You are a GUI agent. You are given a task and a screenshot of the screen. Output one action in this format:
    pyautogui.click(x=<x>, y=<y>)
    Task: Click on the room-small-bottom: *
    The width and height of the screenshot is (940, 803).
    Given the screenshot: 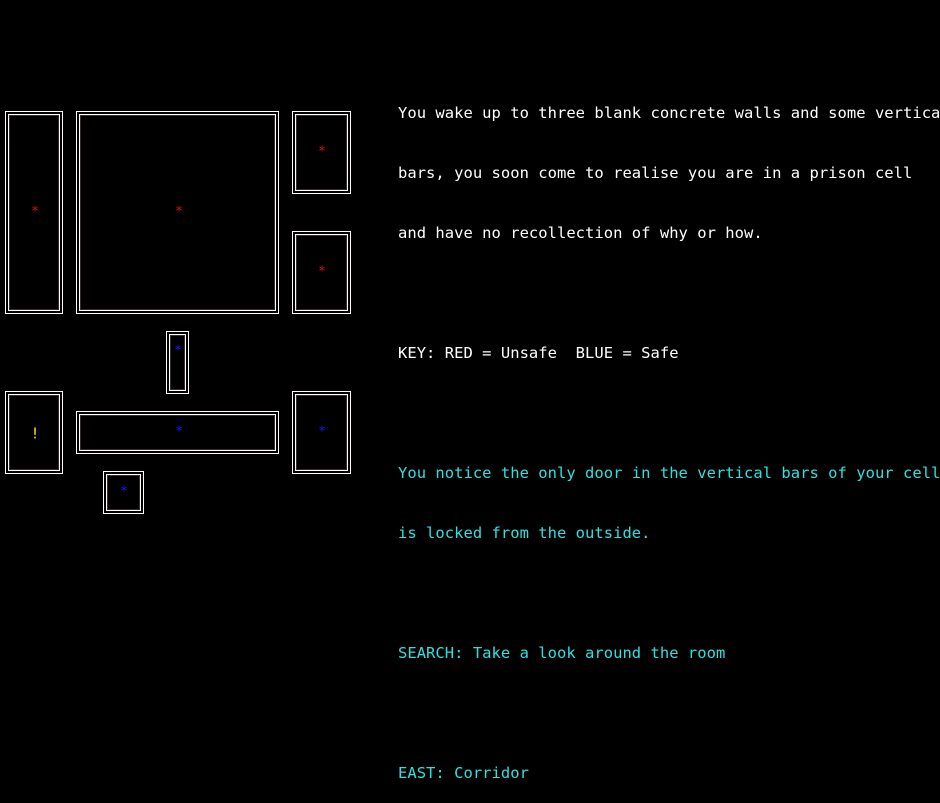 What is the action you would take?
    pyautogui.click(x=123, y=492)
    